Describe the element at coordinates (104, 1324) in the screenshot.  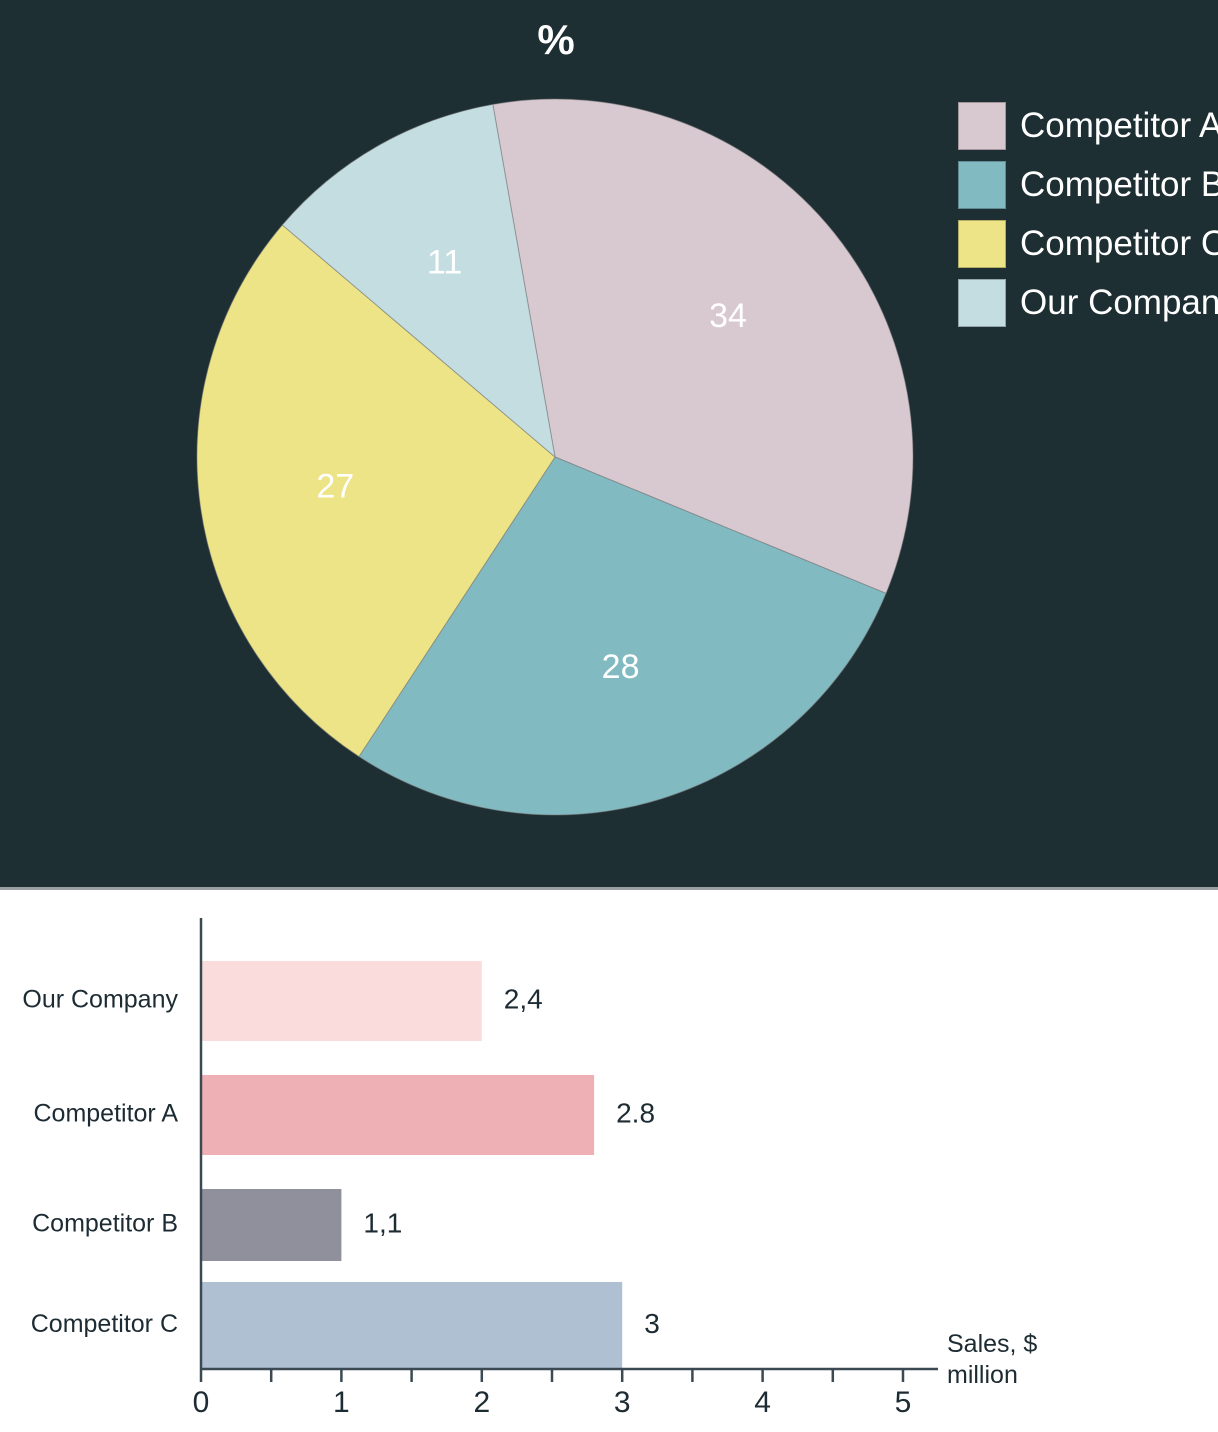
I see `bar-category-label: Competitor C` at that location.